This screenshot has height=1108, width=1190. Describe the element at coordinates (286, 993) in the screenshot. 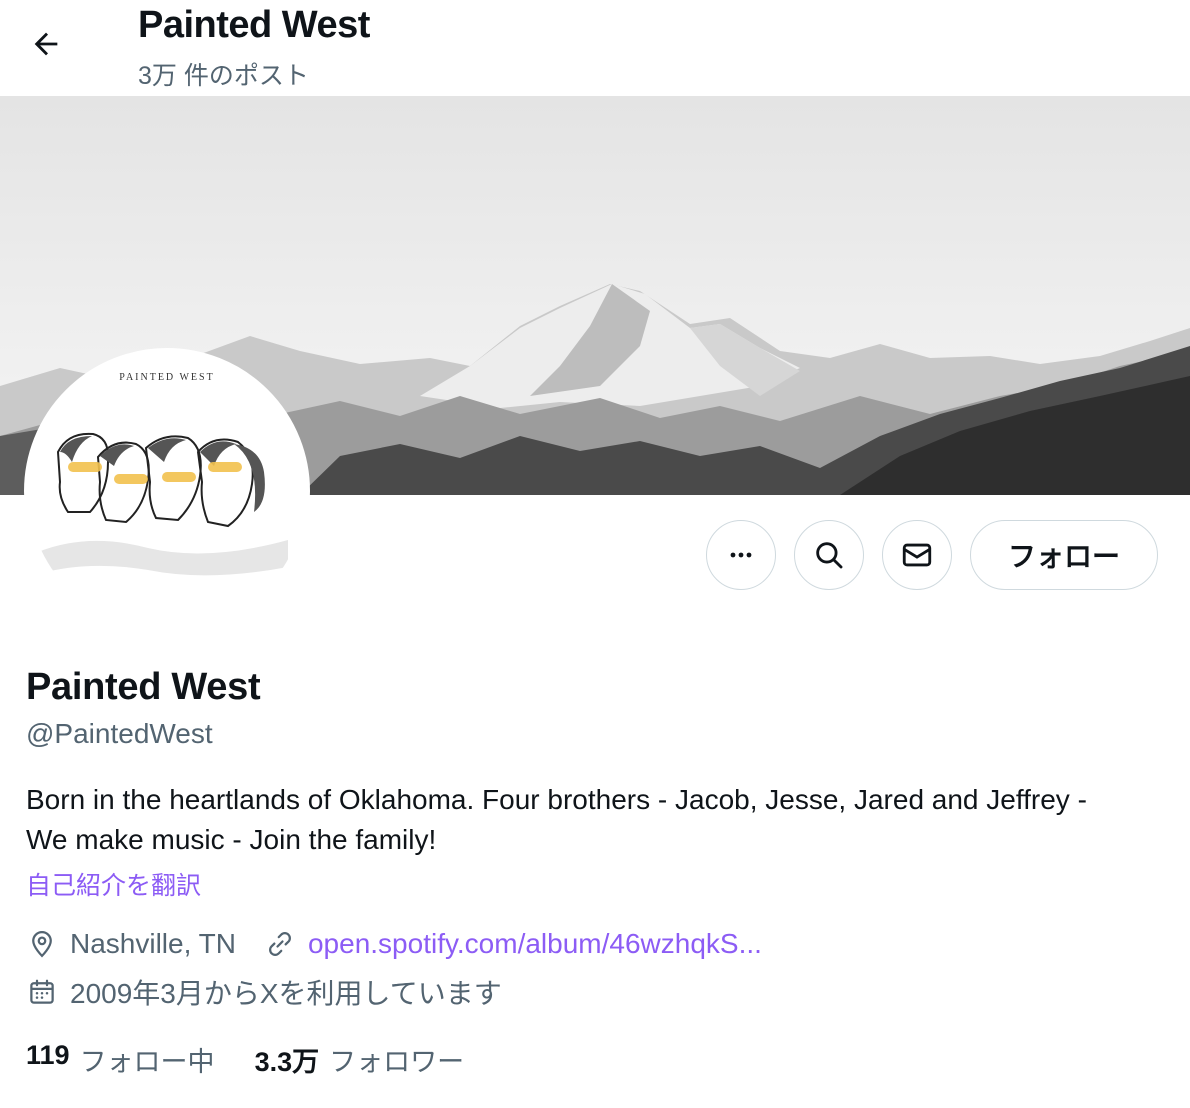

I see `joined-date: 2009年3月からXを利用しています` at that location.